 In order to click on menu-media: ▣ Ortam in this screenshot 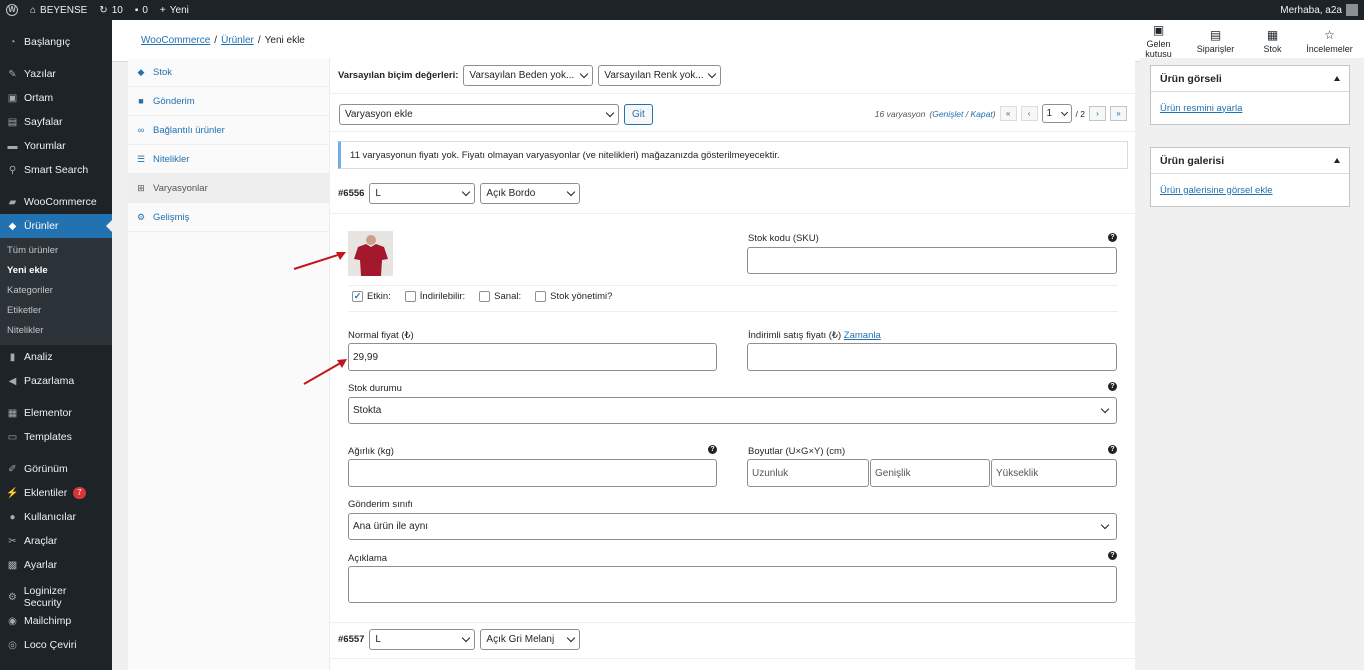, I will do `click(56, 98)`.